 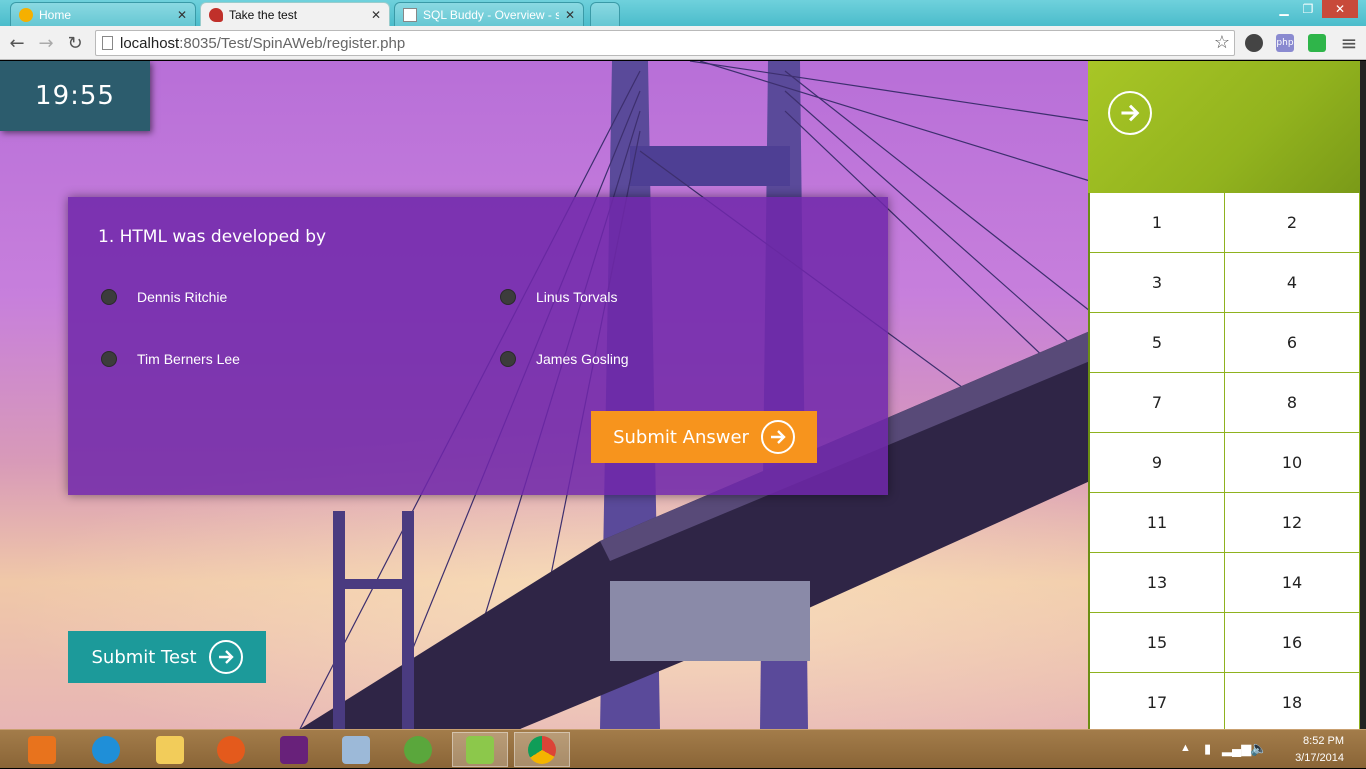 What do you see at coordinates (1363, 395) in the screenshot?
I see `scrollbar` at bounding box center [1363, 395].